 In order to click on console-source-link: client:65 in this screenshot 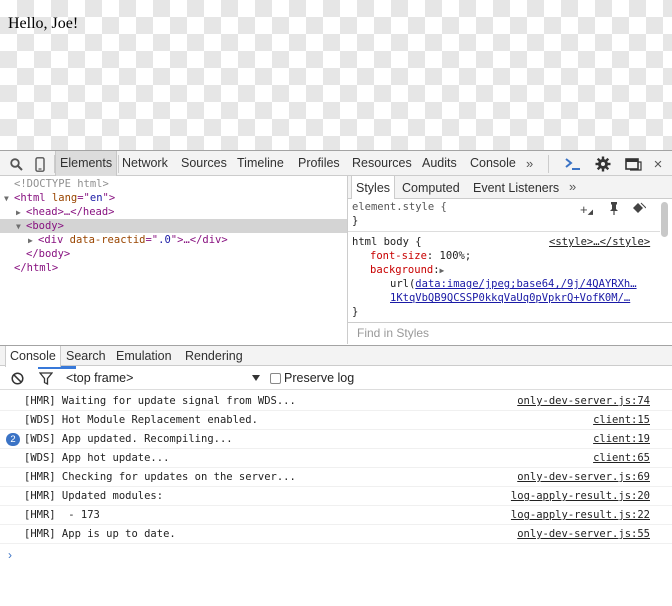, I will do `click(621, 458)`.